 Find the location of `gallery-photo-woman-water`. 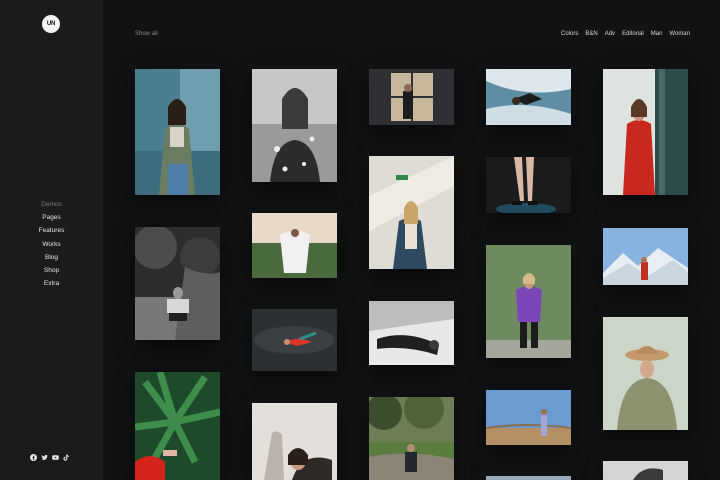

gallery-photo-woman-water is located at coordinates (294, 340).